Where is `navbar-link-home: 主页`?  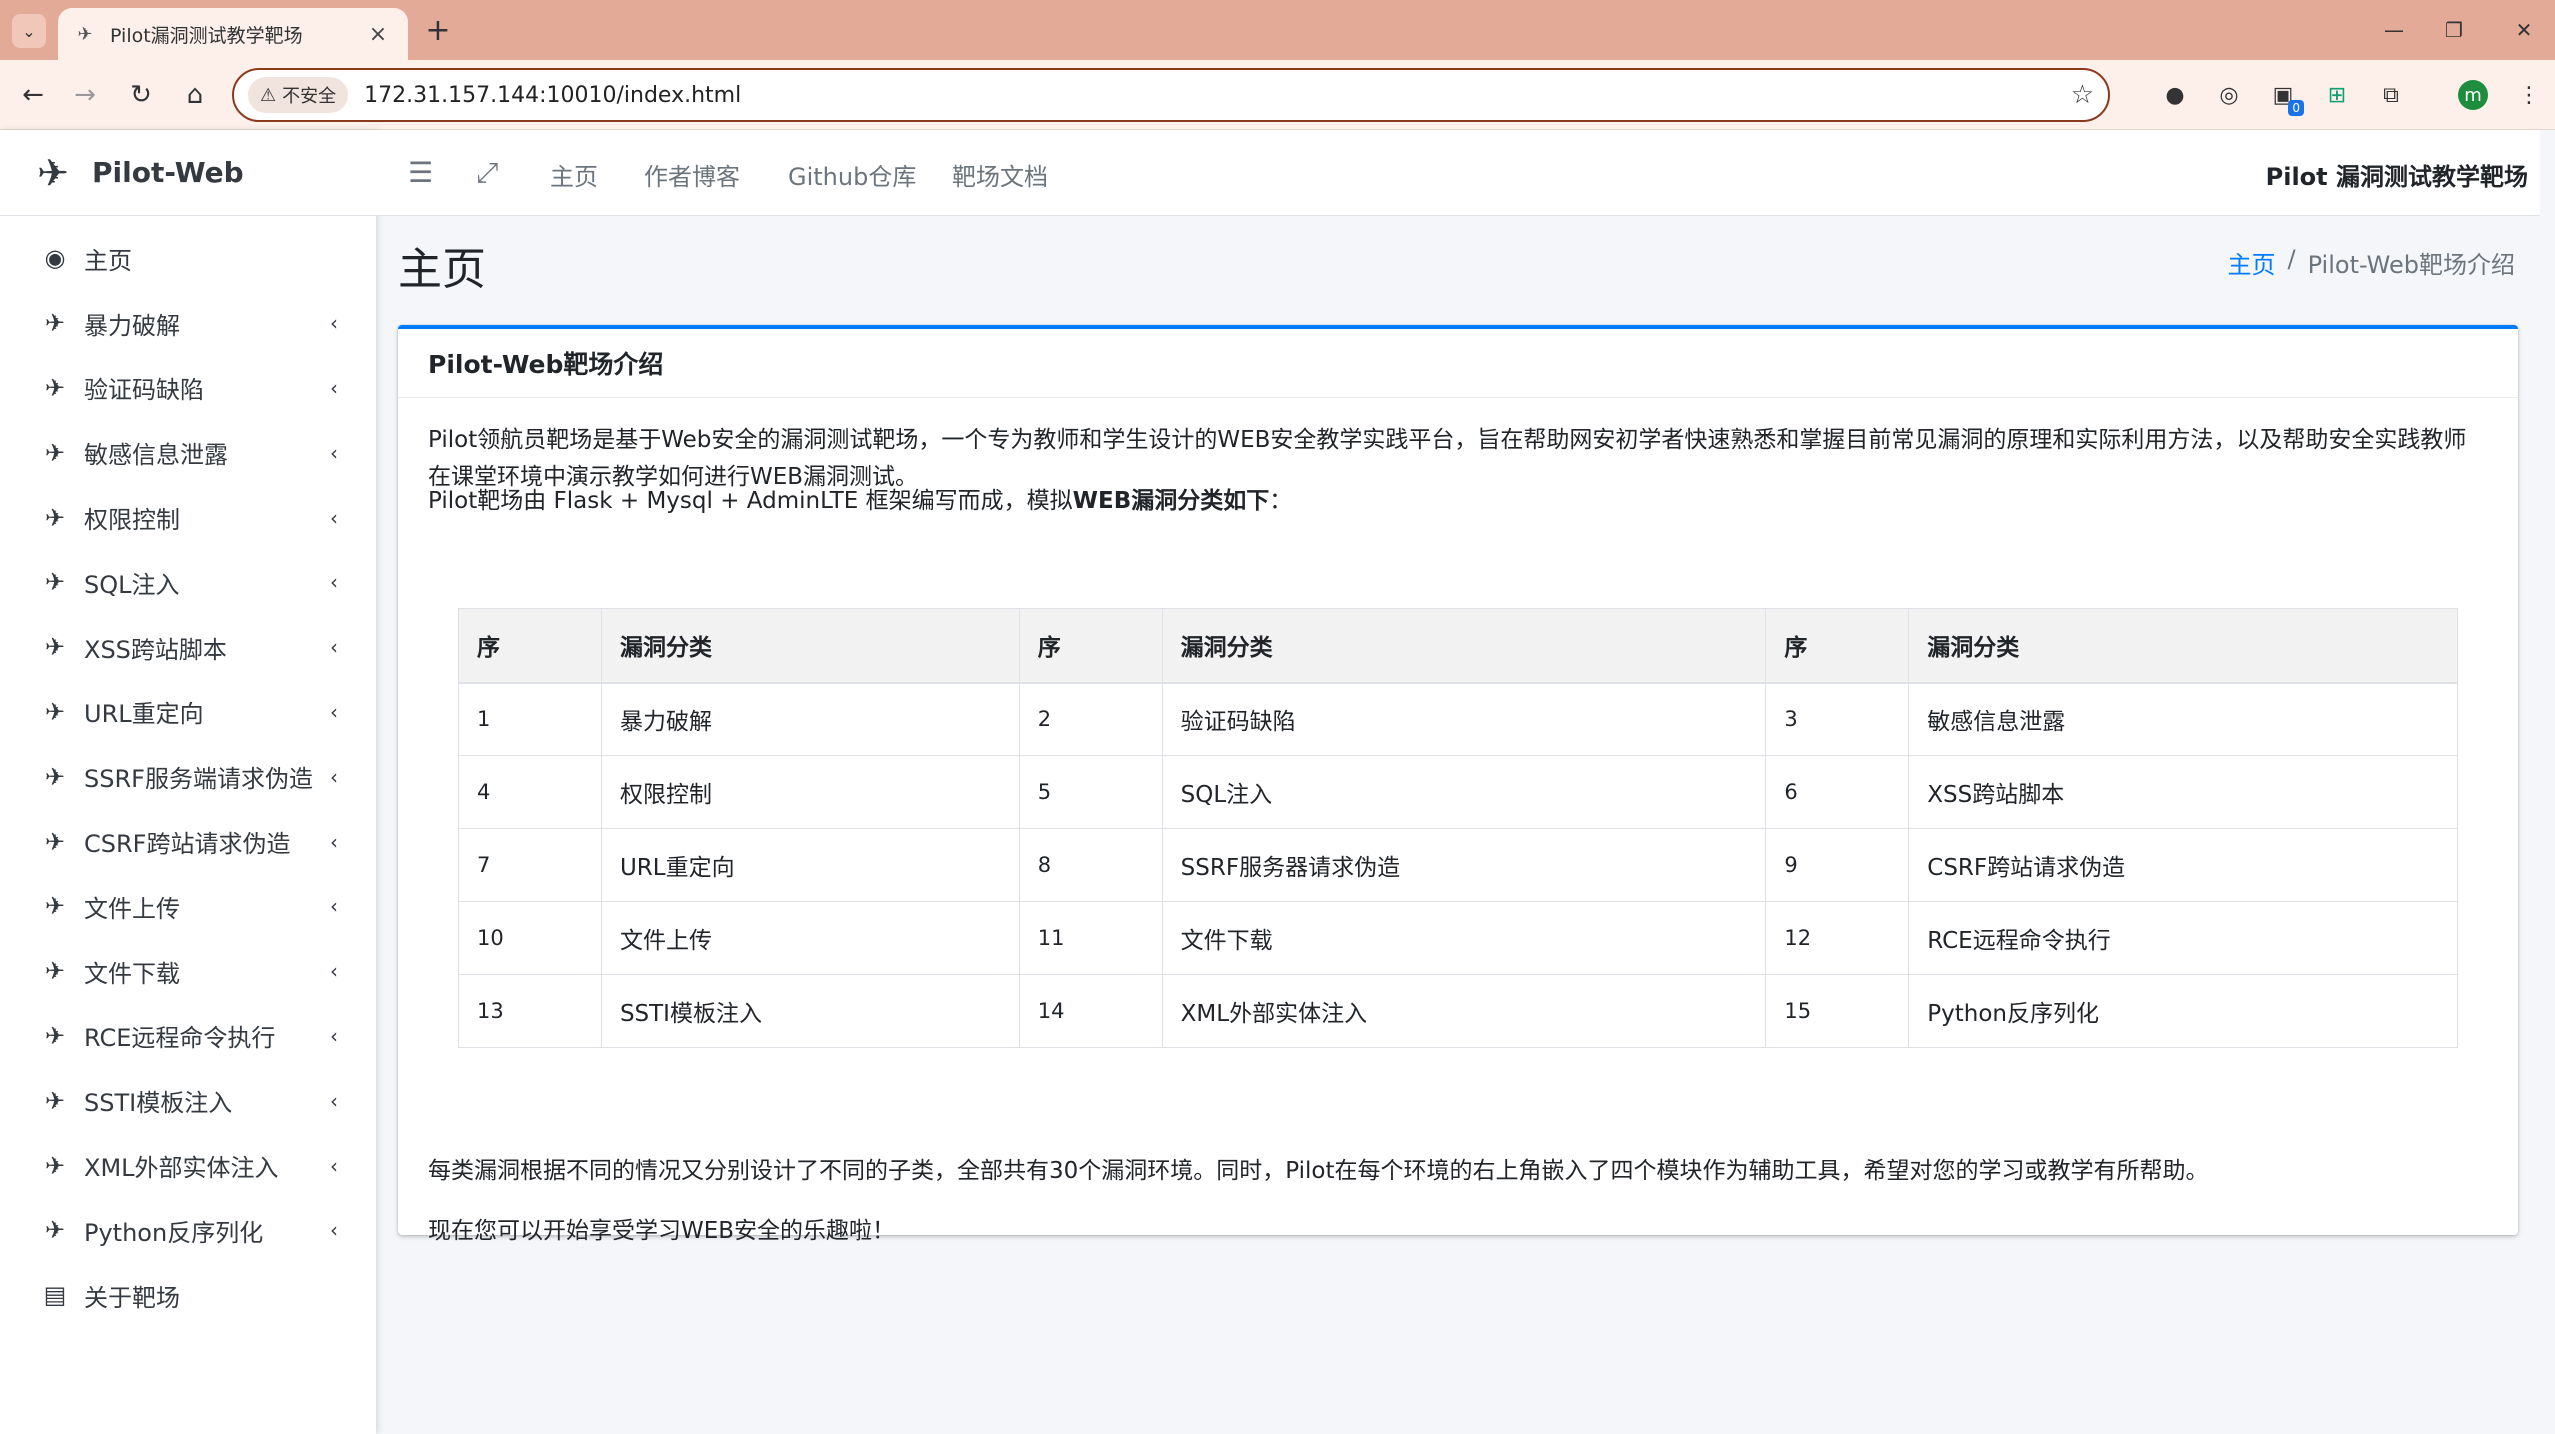 navbar-link-home: 主页 is located at coordinates (574, 174).